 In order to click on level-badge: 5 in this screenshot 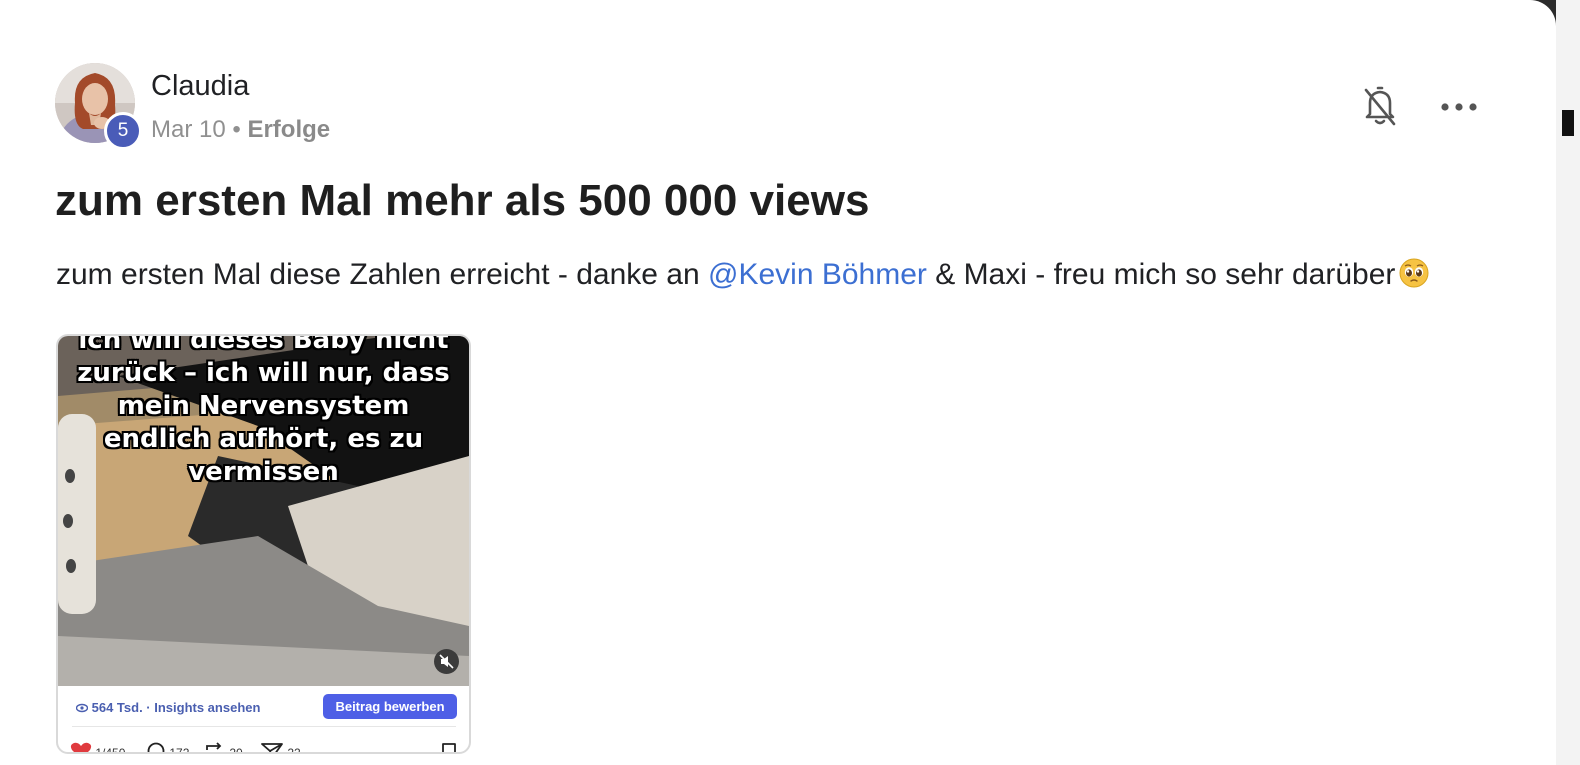, I will do `click(123, 131)`.